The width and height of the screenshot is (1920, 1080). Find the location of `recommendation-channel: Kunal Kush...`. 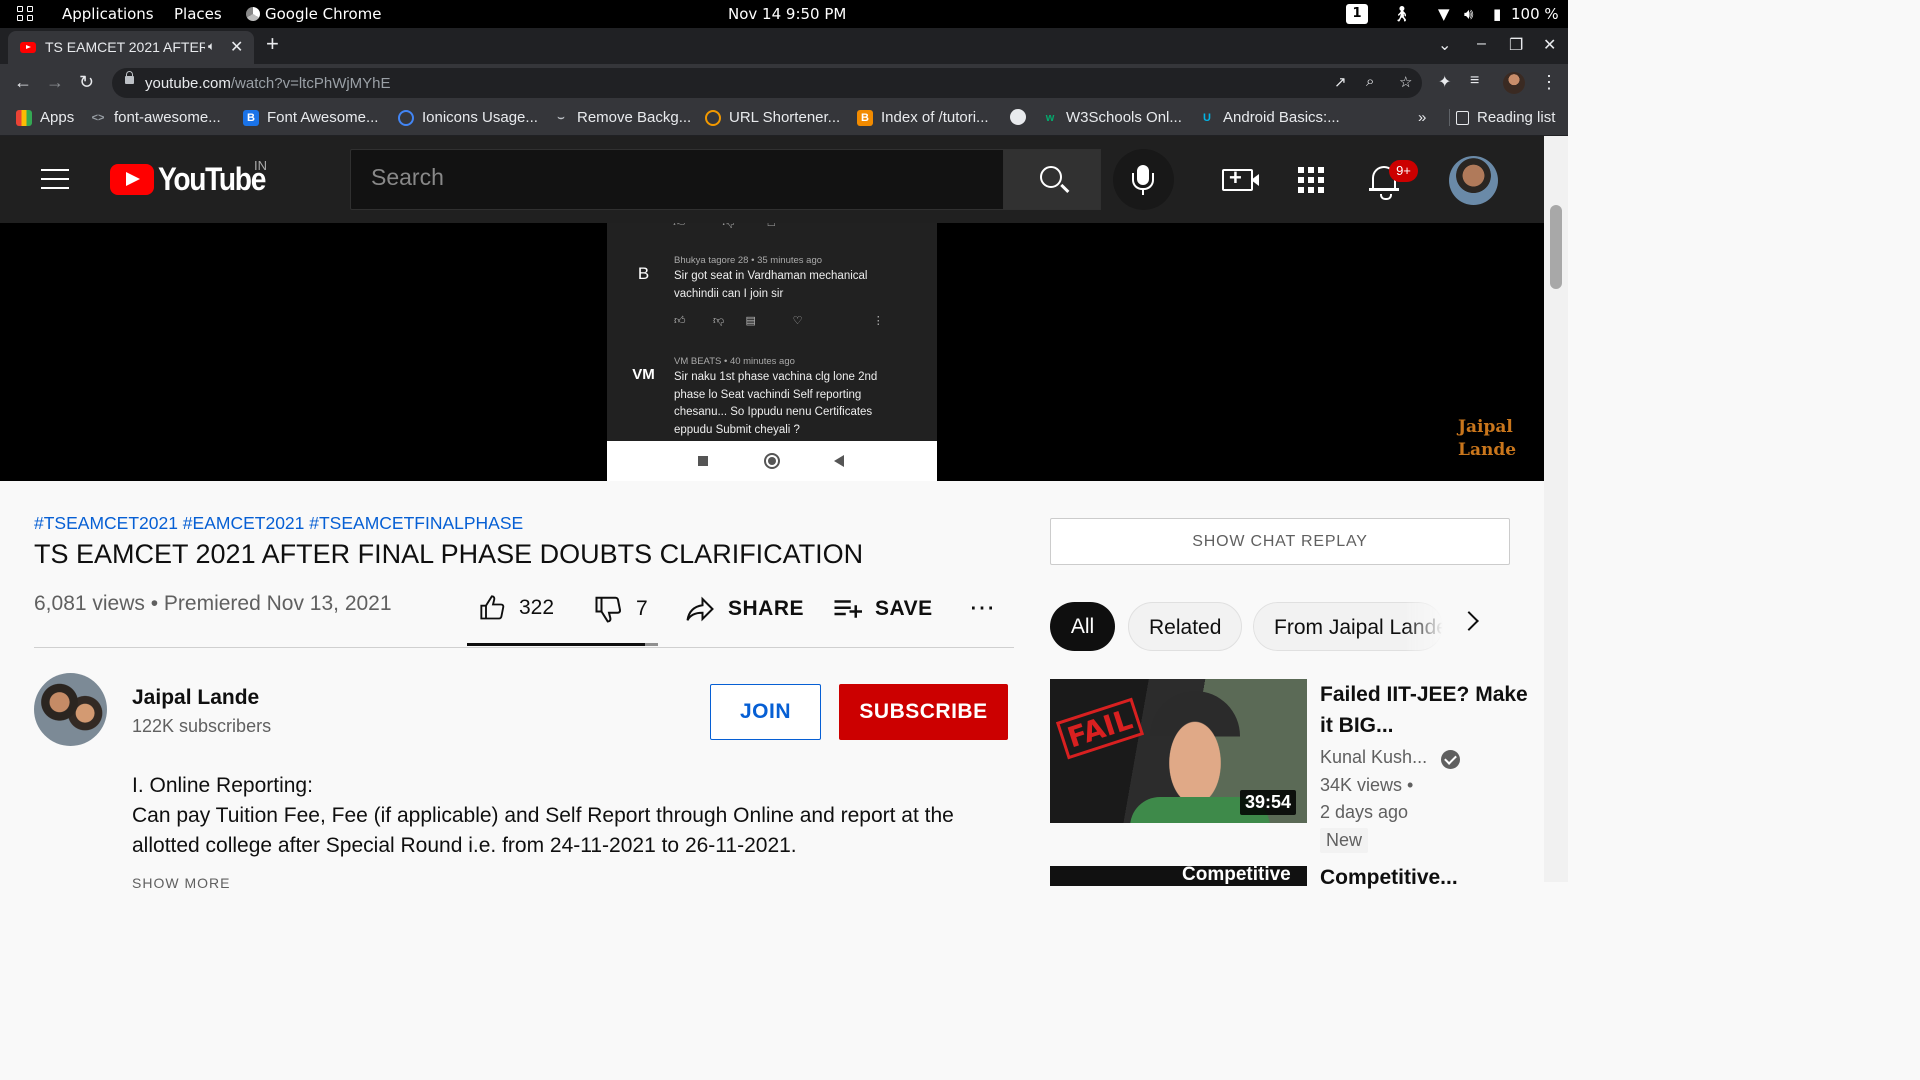

recommendation-channel: Kunal Kush... is located at coordinates (1373, 757).